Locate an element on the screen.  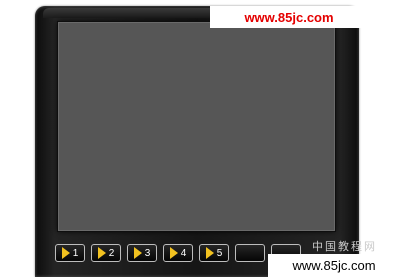
slide-button-1: 1 is located at coordinates (70, 253).